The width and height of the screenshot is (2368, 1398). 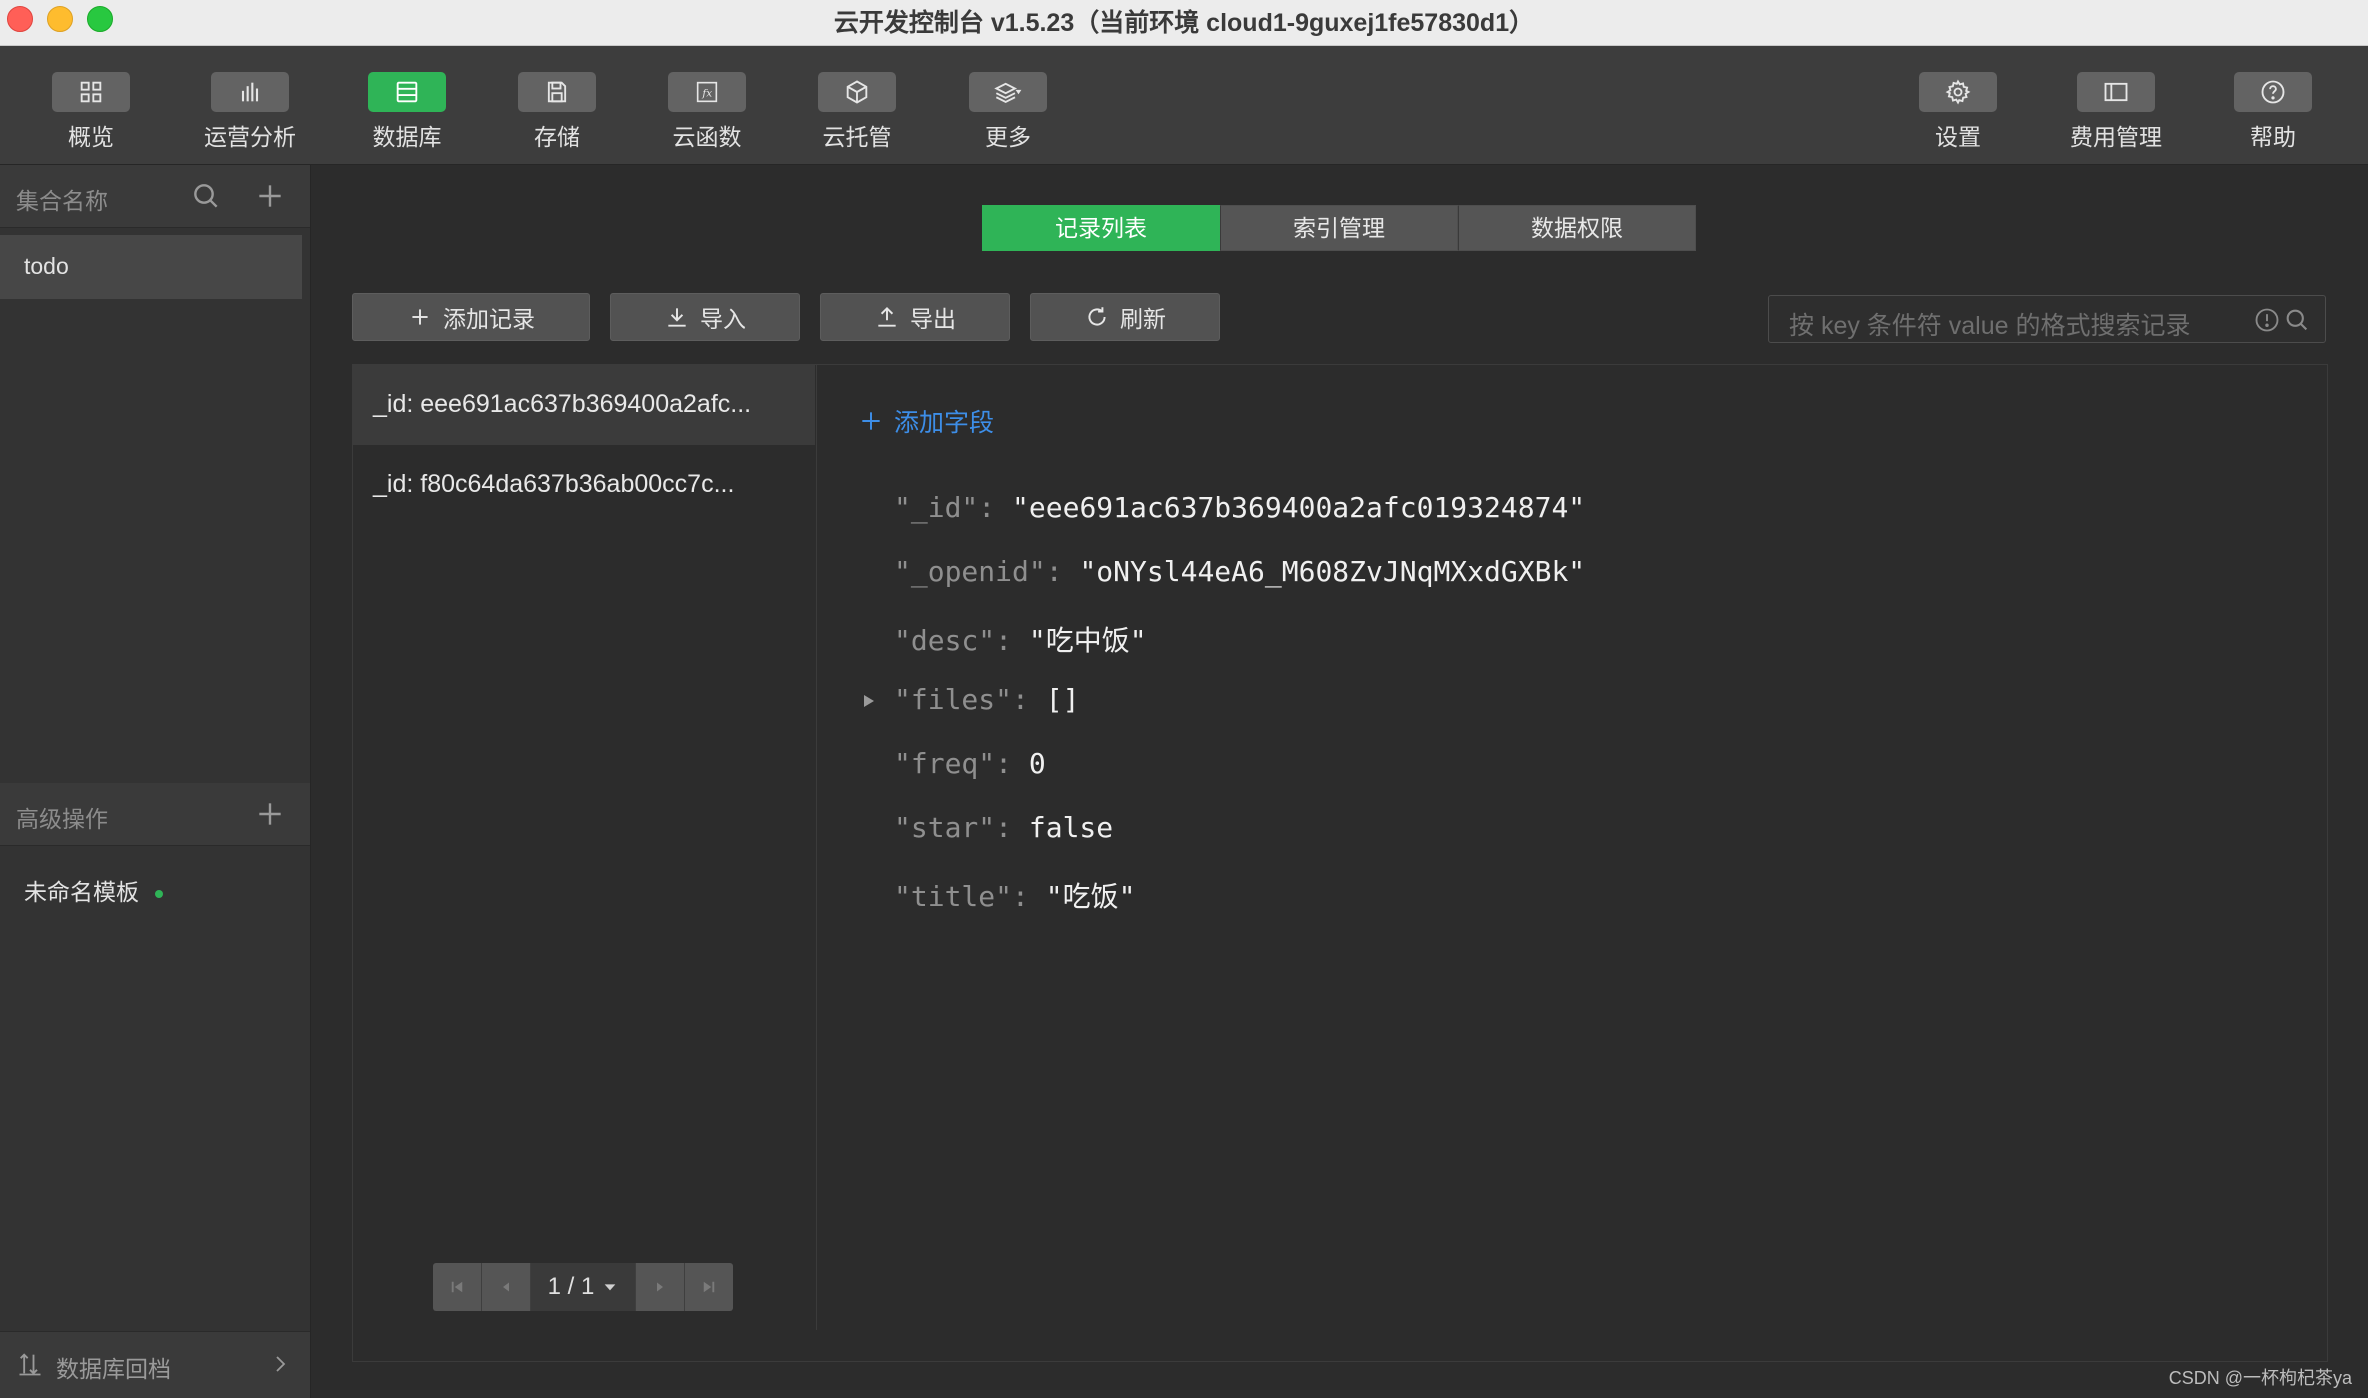 What do you see at coordinates (707, 137) in the screenshot?
I see `toolbar-functions-label: 云函数` at bounding box center [707, 137].